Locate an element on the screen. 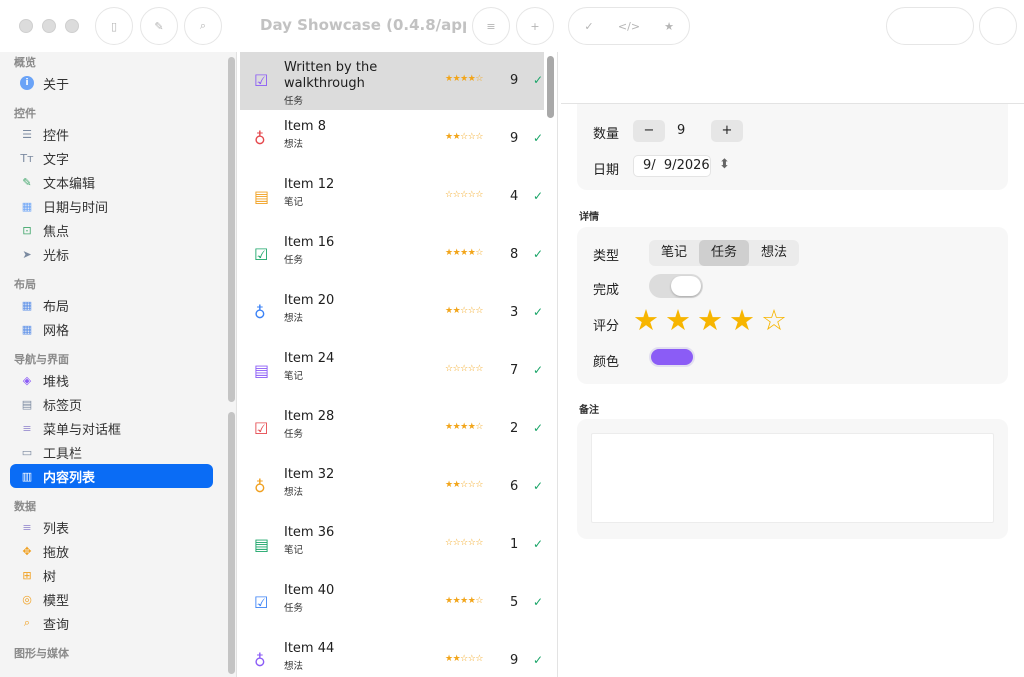 The width and height of the screenshot is (1024, 677). type-option: 笔记 is located at coordinates (674, 253).